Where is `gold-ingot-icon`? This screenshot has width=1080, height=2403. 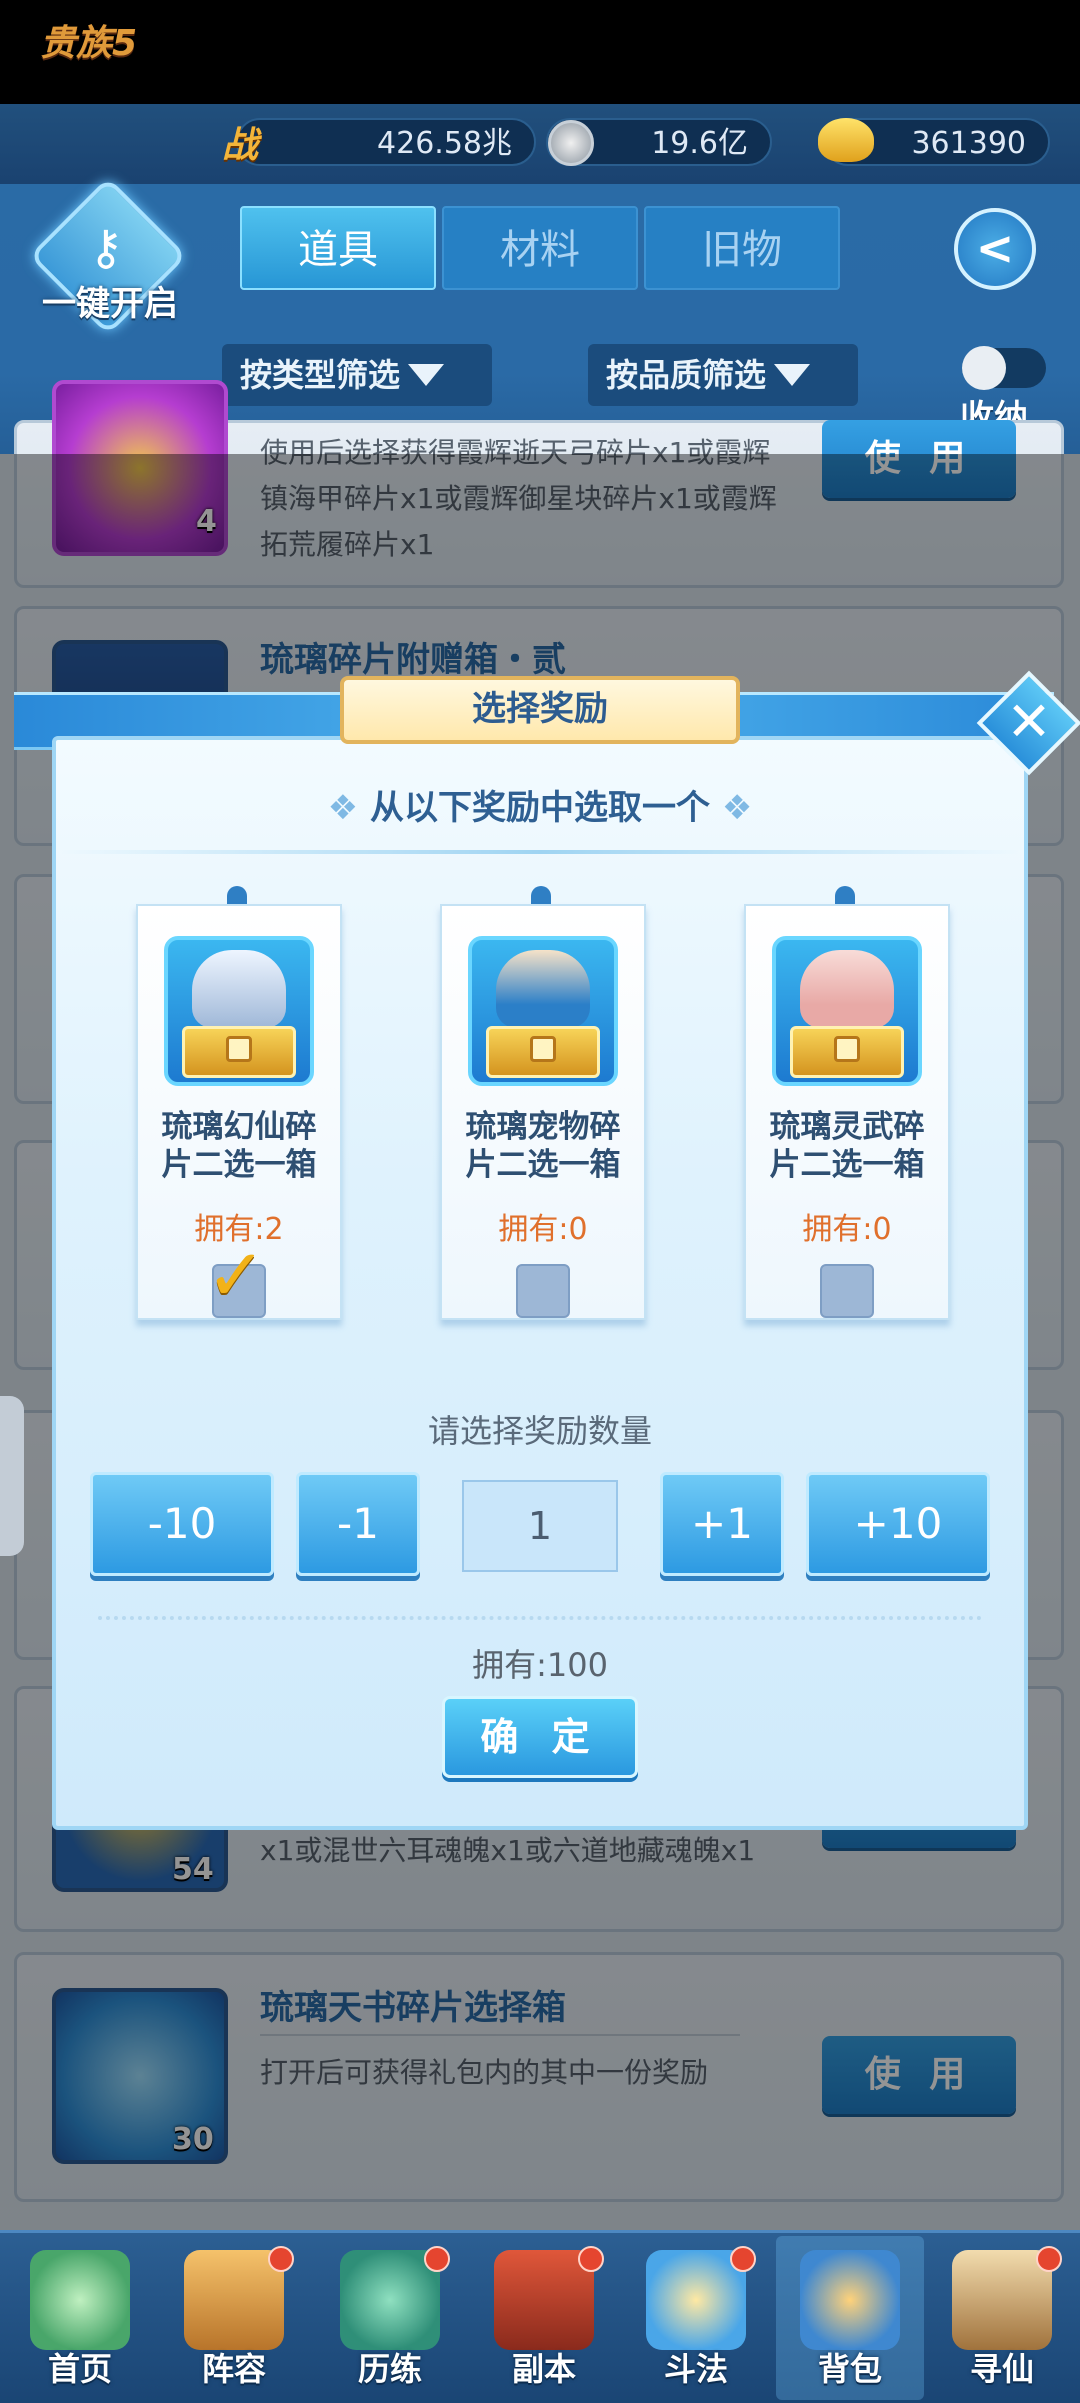
gold-ingot-icon is located at coordinates (846, 140).